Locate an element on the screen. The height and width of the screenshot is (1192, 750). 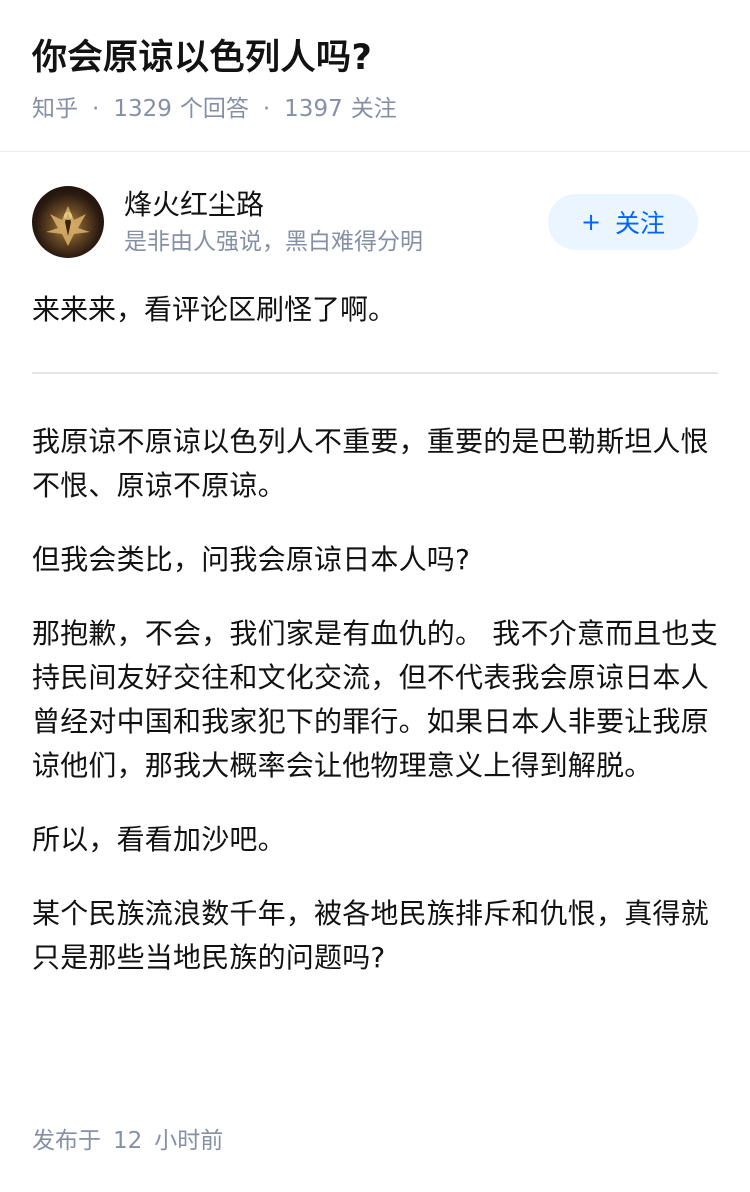
follow-button: + 关注 is located at coordinates (623, 222).